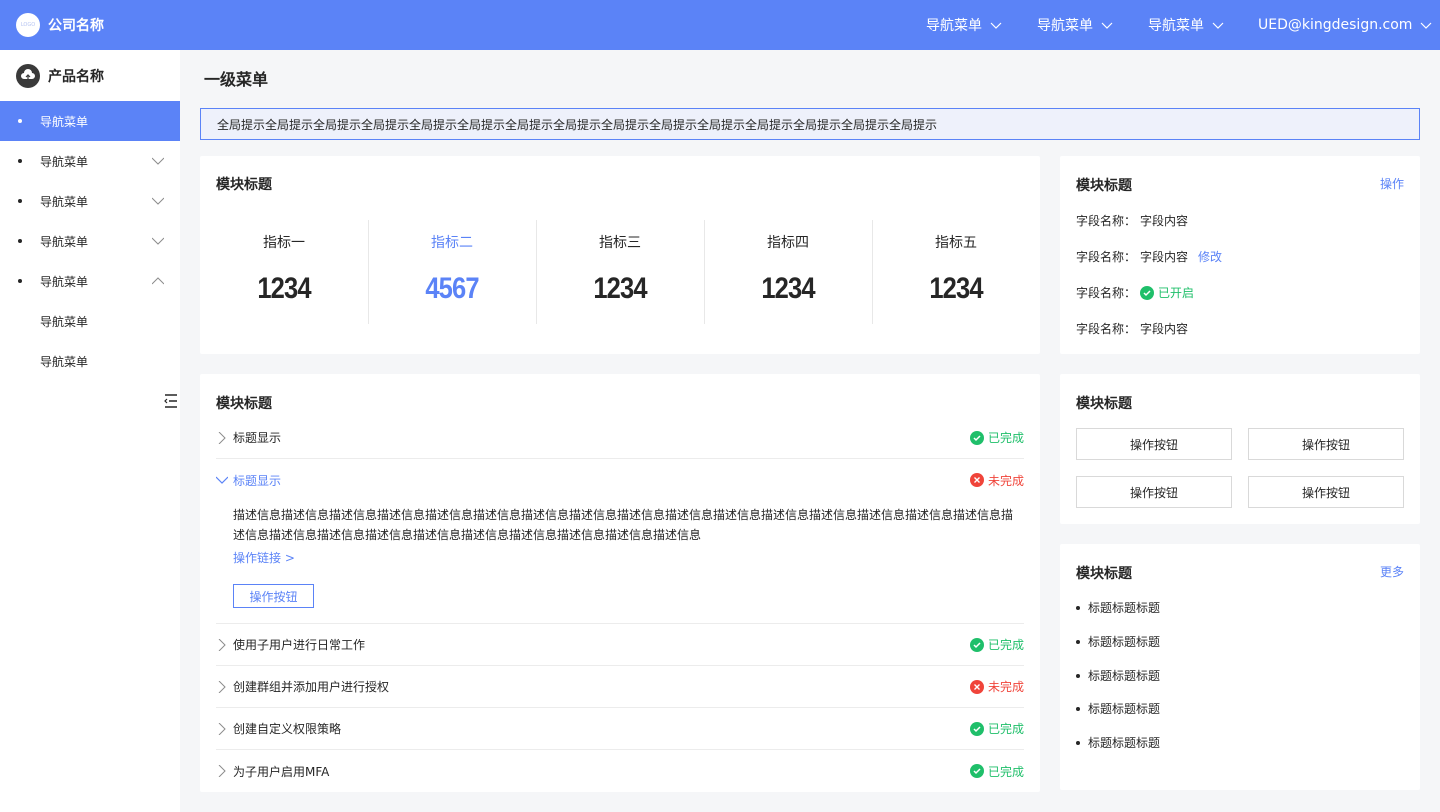 The height and width of the screenshot is (812, 1440). What do you see at coordinates (90, 121) in the screenshot?
I see `sidebar-item-1: 导航菜单` at bounding box center [90, 121].